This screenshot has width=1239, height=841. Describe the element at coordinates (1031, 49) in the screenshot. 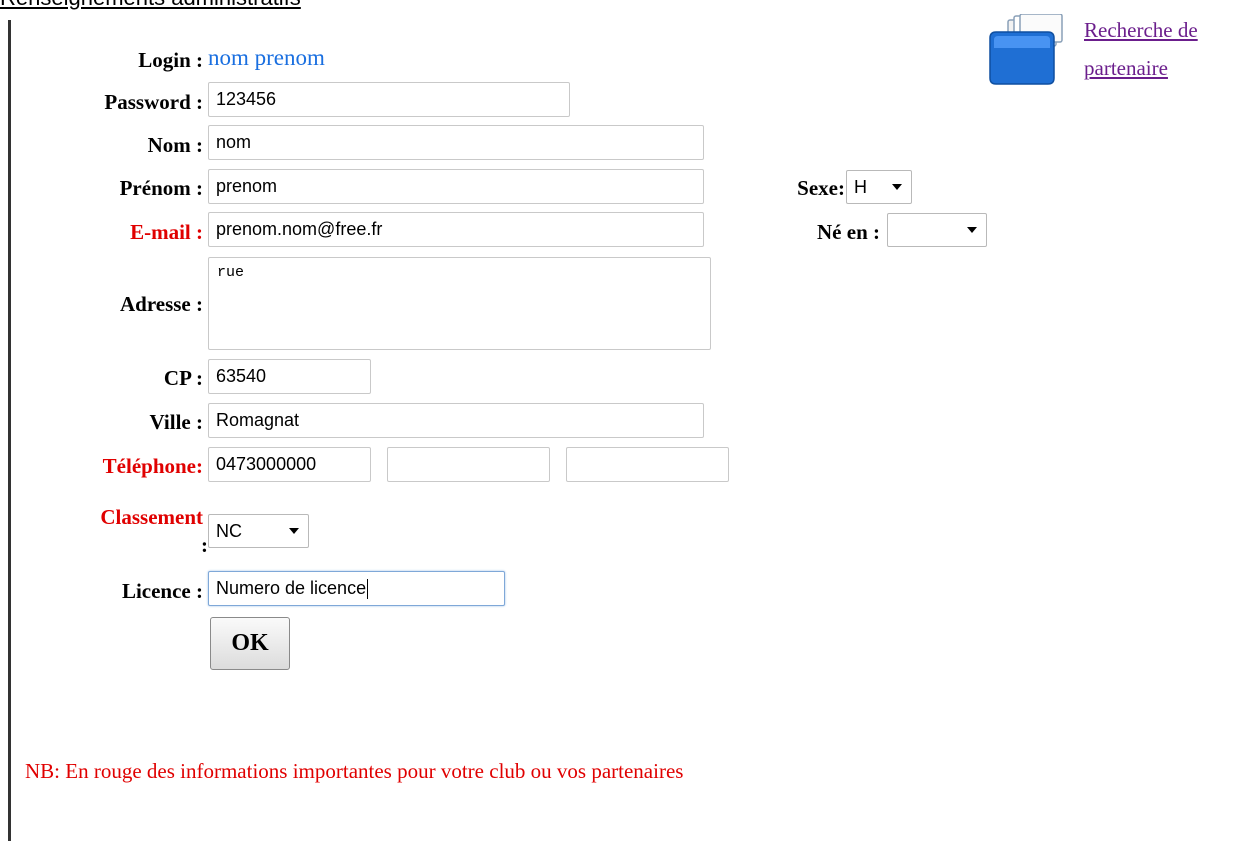

I see `folder-icon` at that location.